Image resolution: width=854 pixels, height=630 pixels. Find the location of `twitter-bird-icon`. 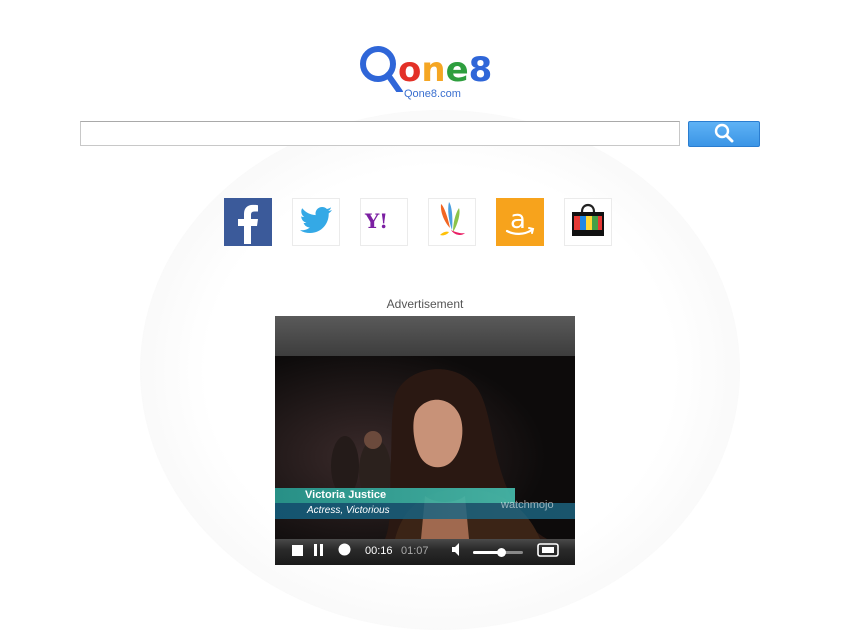

twitter-bird-icon is located at coordinates (316, 222).